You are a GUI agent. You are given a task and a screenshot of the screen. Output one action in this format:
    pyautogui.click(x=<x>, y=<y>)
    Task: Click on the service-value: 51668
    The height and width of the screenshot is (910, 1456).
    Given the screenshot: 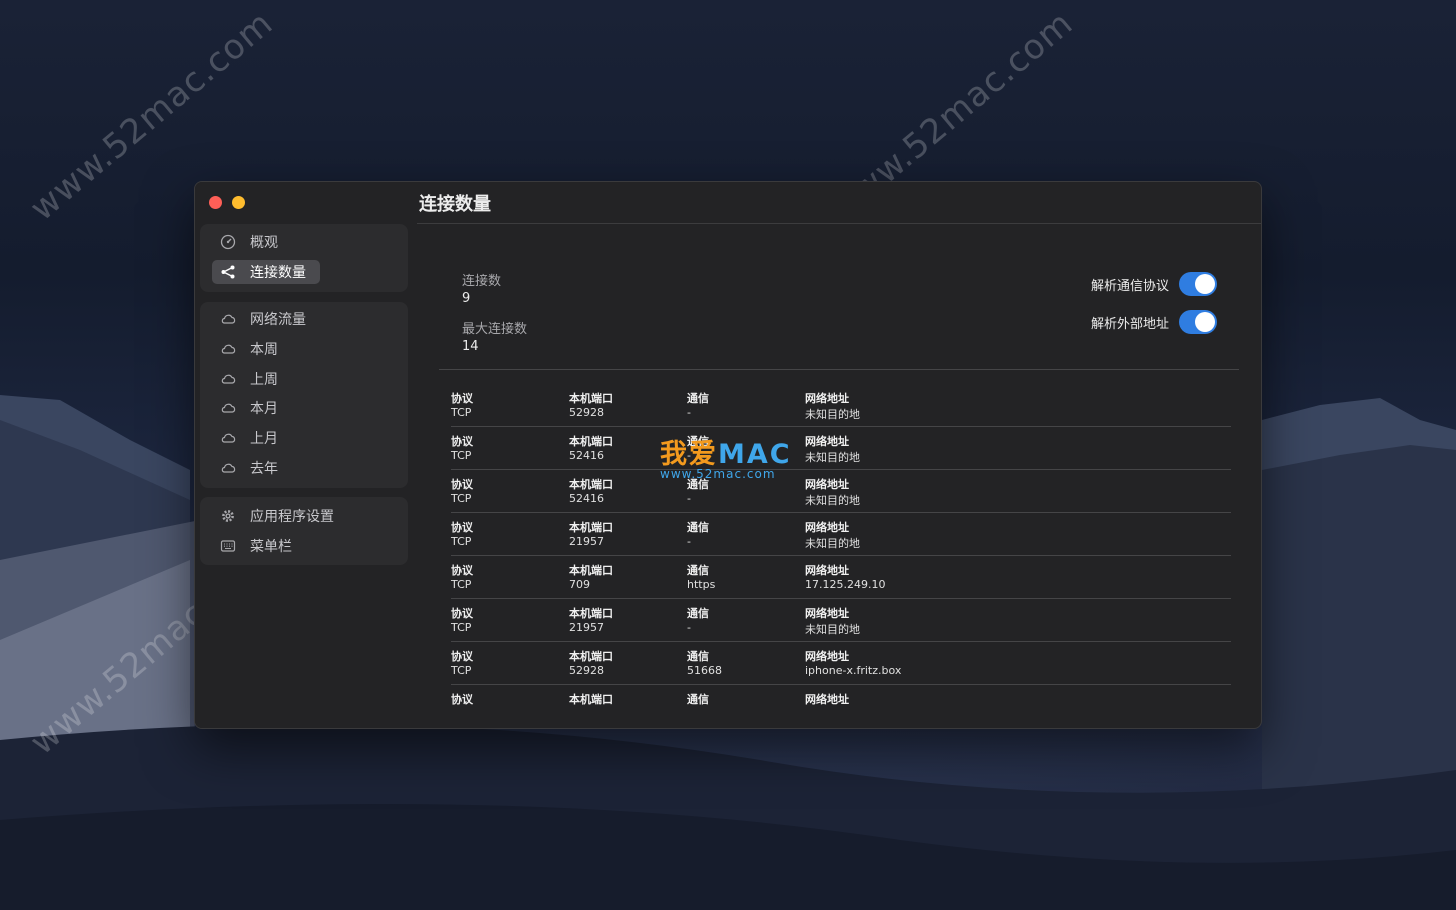 What is the action you would take?
    pyautogui.click(x=704, y=670)
    